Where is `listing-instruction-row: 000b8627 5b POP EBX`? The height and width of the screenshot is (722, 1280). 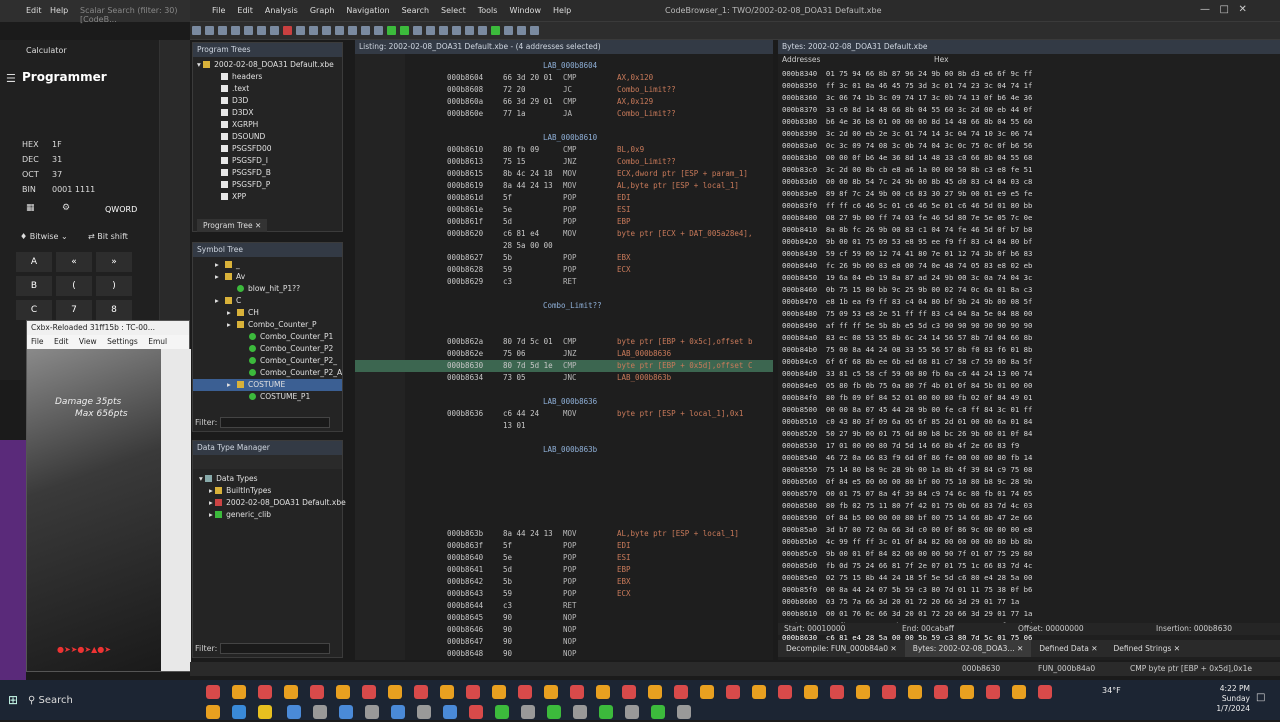 listing-instruction-row: 000b8627 5b POP EBX is located at coordinates (564, 258).